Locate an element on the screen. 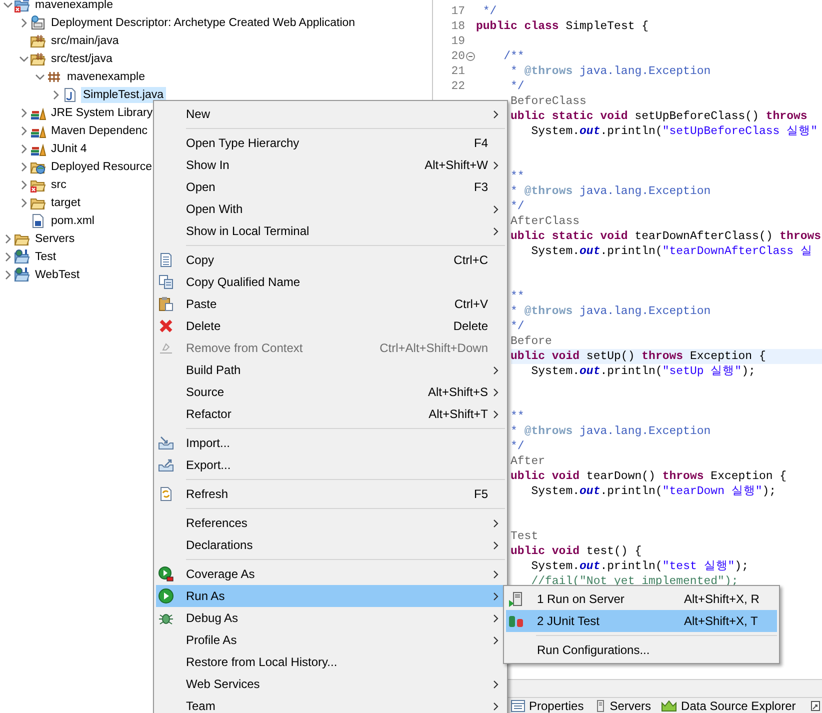 The height and width of the screenshot is (713, 822). menu-item: Debug As is located at coordinates (330, 618).